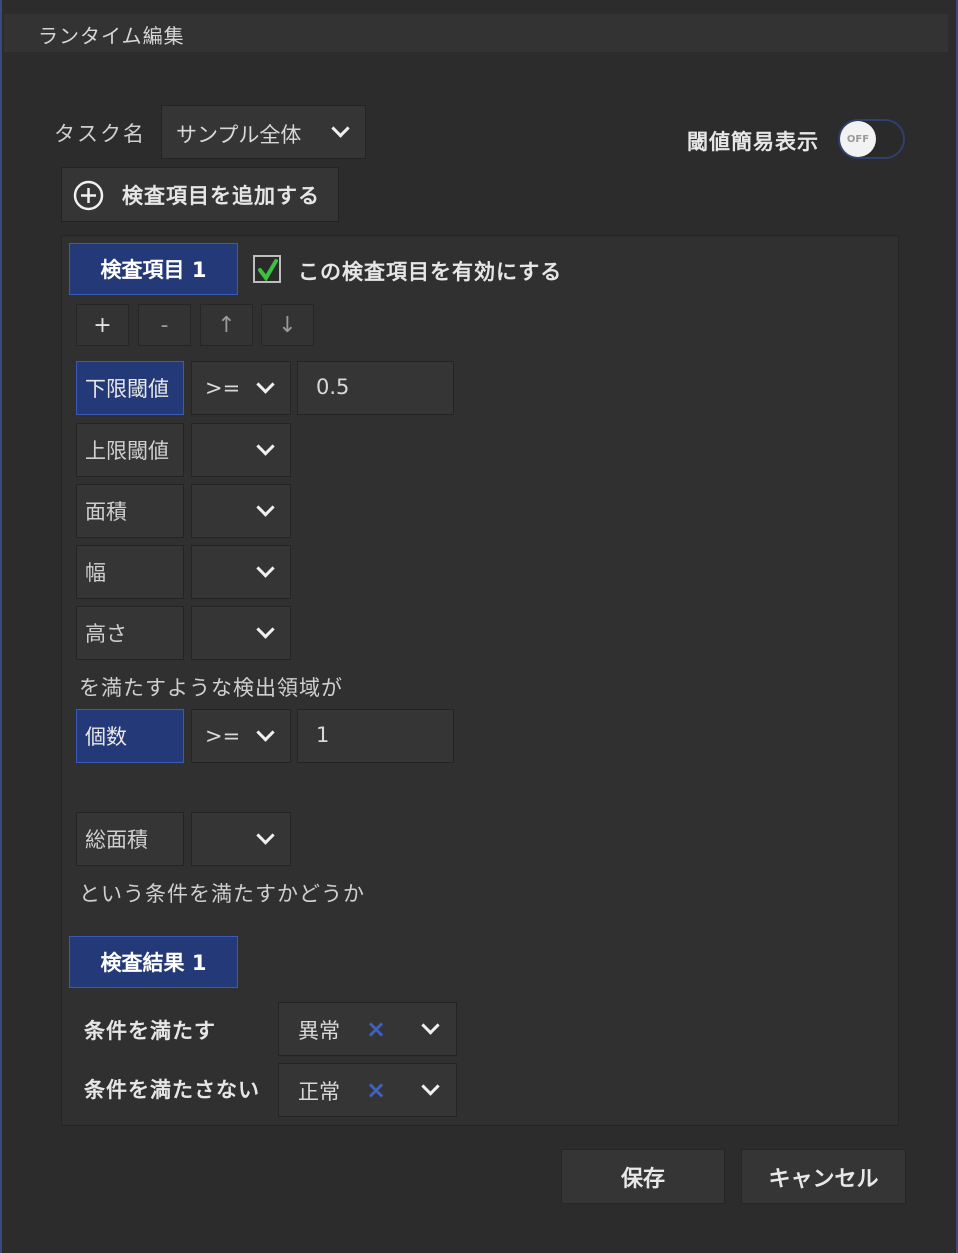 The image size is (958, 1253). What do you see at coordinates (150, 1031) in the screenshot?
I see `satisfied-label: 条件を満たす` at bounding box center [150, 1031].